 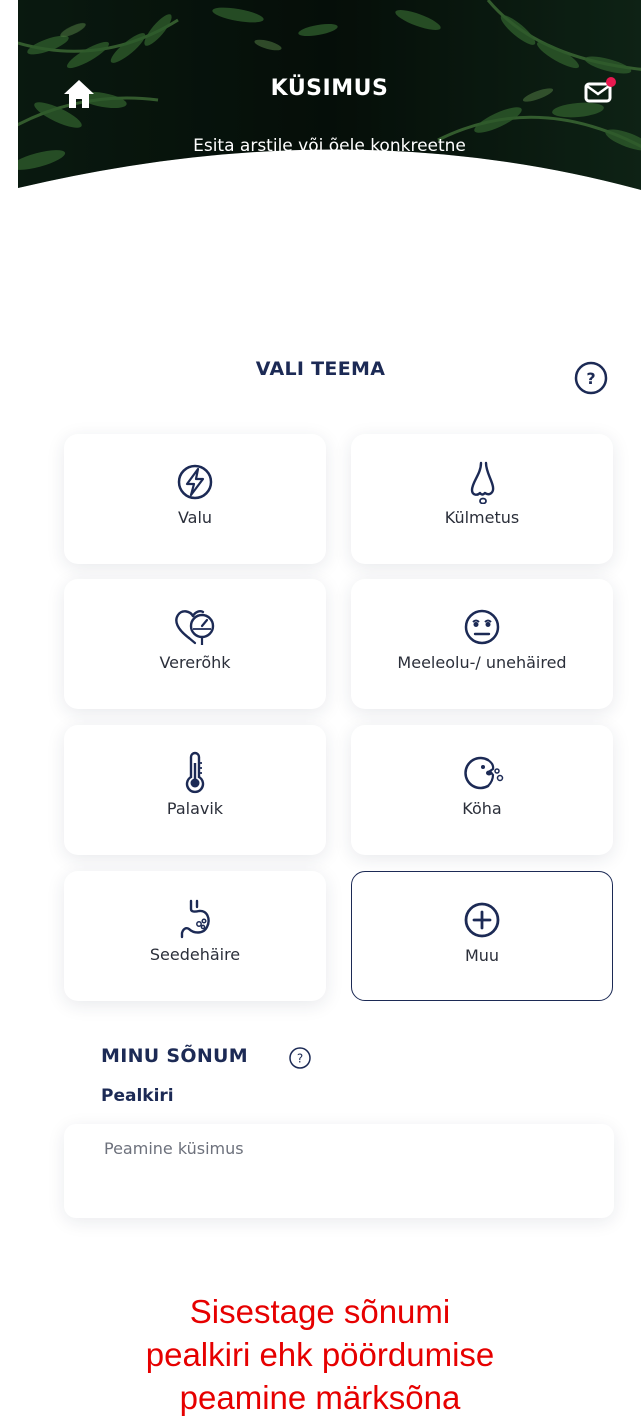 What do you see at coordinates (482, 955) in the screenshot?
I see `topic-label: Muu` at bounding box center [482, 955].